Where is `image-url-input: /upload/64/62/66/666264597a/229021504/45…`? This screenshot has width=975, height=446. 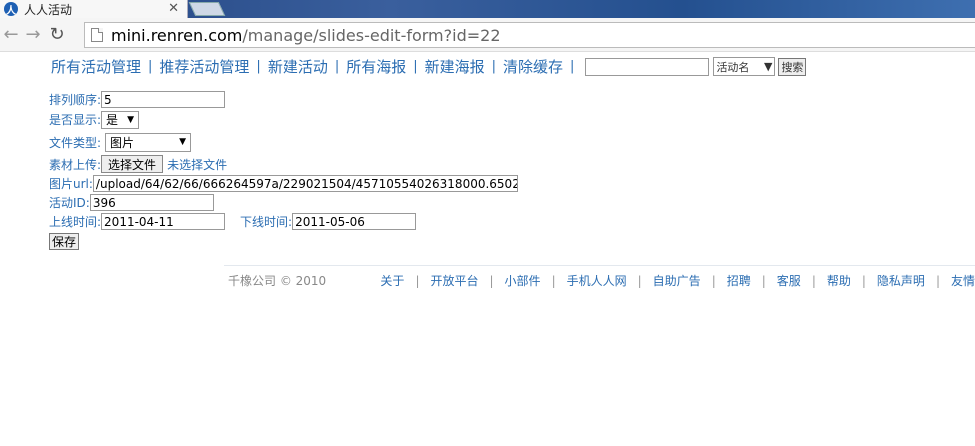 image-url-input: /upload/64/62/66/666264597a/229021504/45… is located at coordinates (305, 183).